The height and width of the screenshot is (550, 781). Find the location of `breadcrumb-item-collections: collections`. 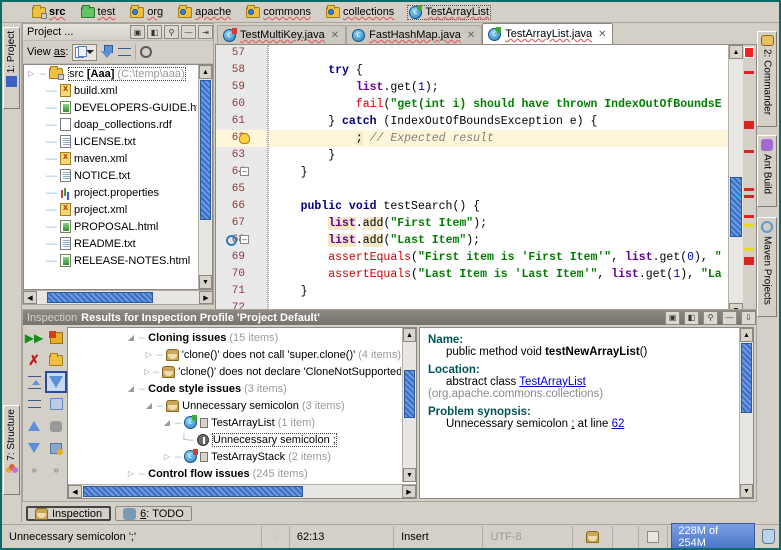

breadcrumb-item-collections: collections is located at coordinates (360, 11).